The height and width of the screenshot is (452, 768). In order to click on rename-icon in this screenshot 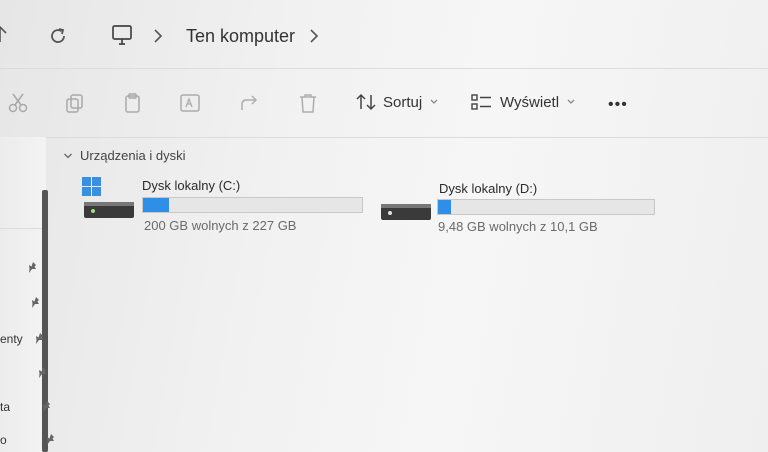, I will do `click(190, 103)`.